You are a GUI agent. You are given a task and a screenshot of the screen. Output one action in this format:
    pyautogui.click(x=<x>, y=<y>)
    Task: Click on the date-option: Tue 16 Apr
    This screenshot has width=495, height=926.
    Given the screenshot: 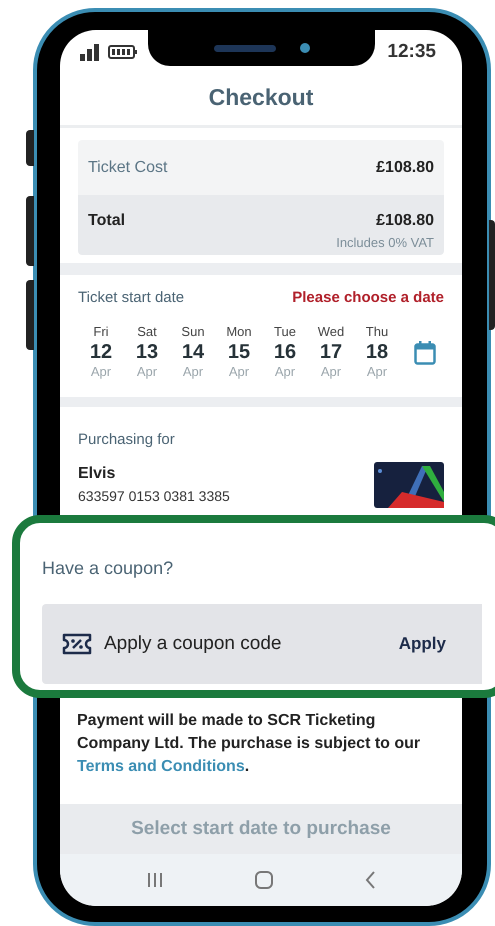 What is the action you would take?
    pyautogui.click(x=285, y=352)
    